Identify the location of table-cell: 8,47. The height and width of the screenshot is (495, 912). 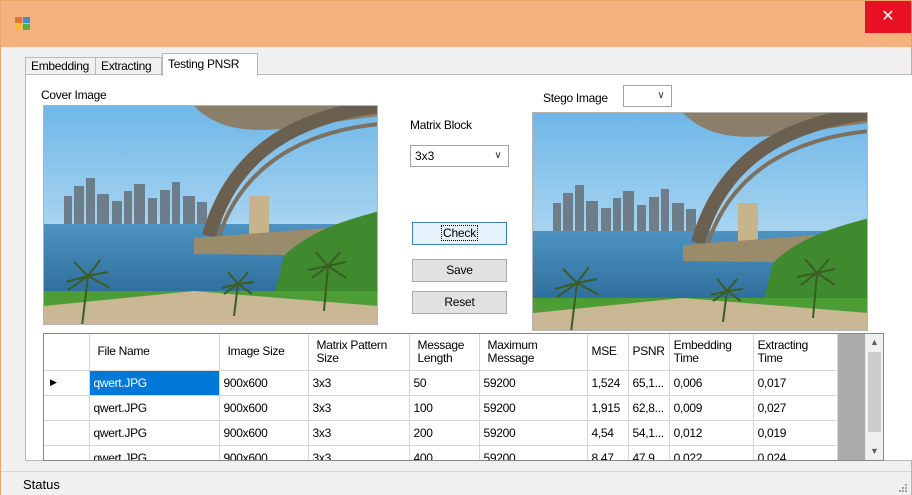
(608, 452).